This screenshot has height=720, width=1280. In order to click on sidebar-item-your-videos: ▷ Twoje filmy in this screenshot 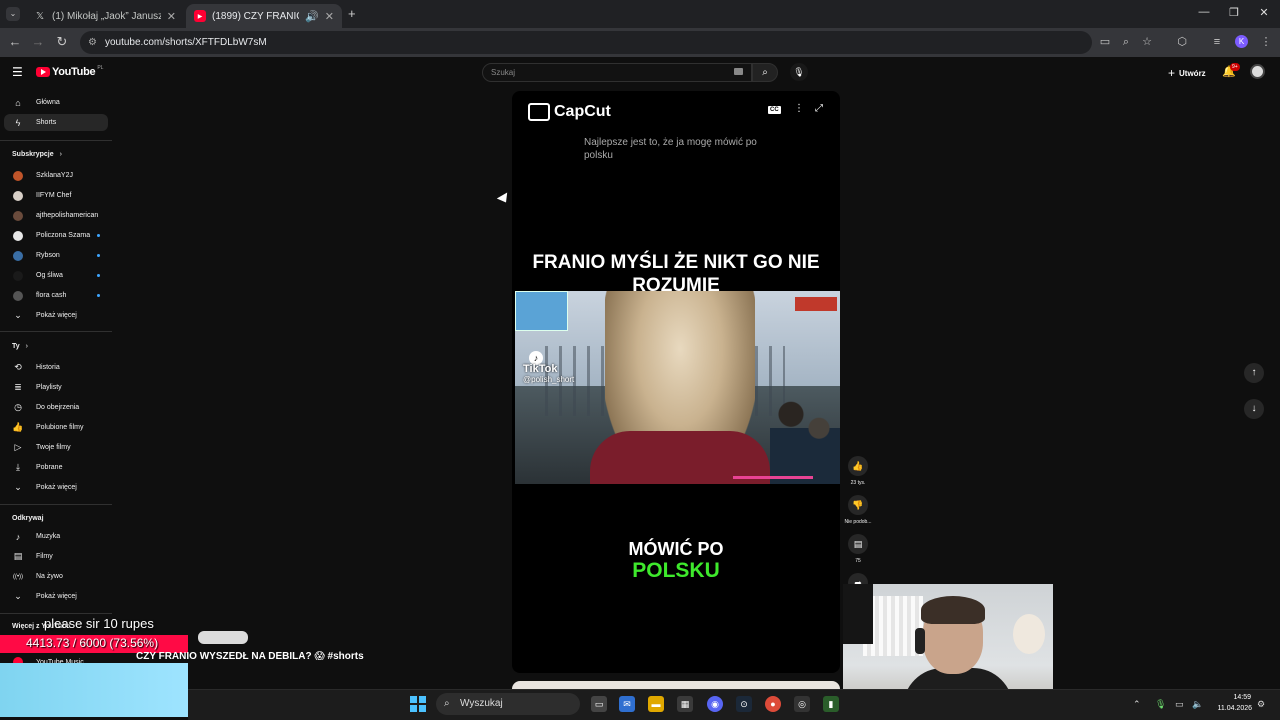, I will do `click(56, 447)`.